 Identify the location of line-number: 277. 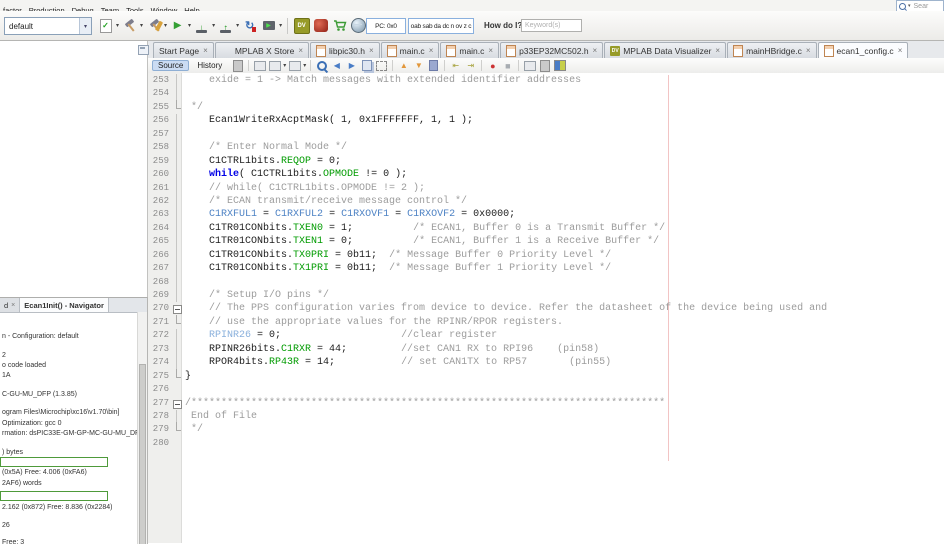
(159, 403).